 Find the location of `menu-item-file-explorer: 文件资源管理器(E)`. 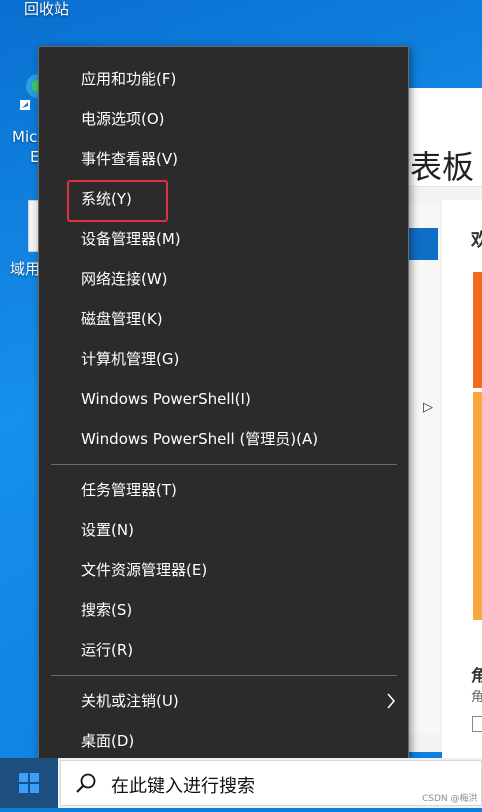

menu-item-file-explorer: 文件资源管理器(E) is located at coordinates (223, 570).